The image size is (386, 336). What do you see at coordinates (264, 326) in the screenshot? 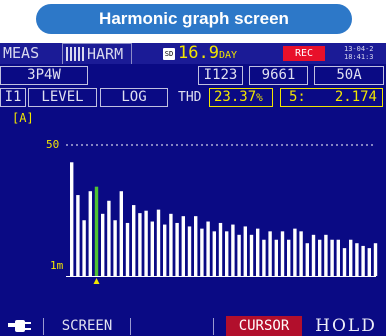
I see `cursor-button: CURSOR` at bounding box center [264, 326].